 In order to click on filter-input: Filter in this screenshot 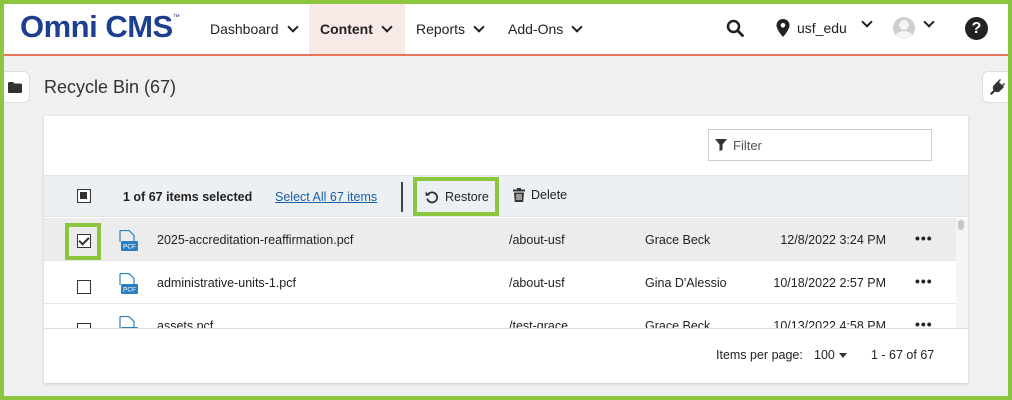, I will do `click(820, 145)`.